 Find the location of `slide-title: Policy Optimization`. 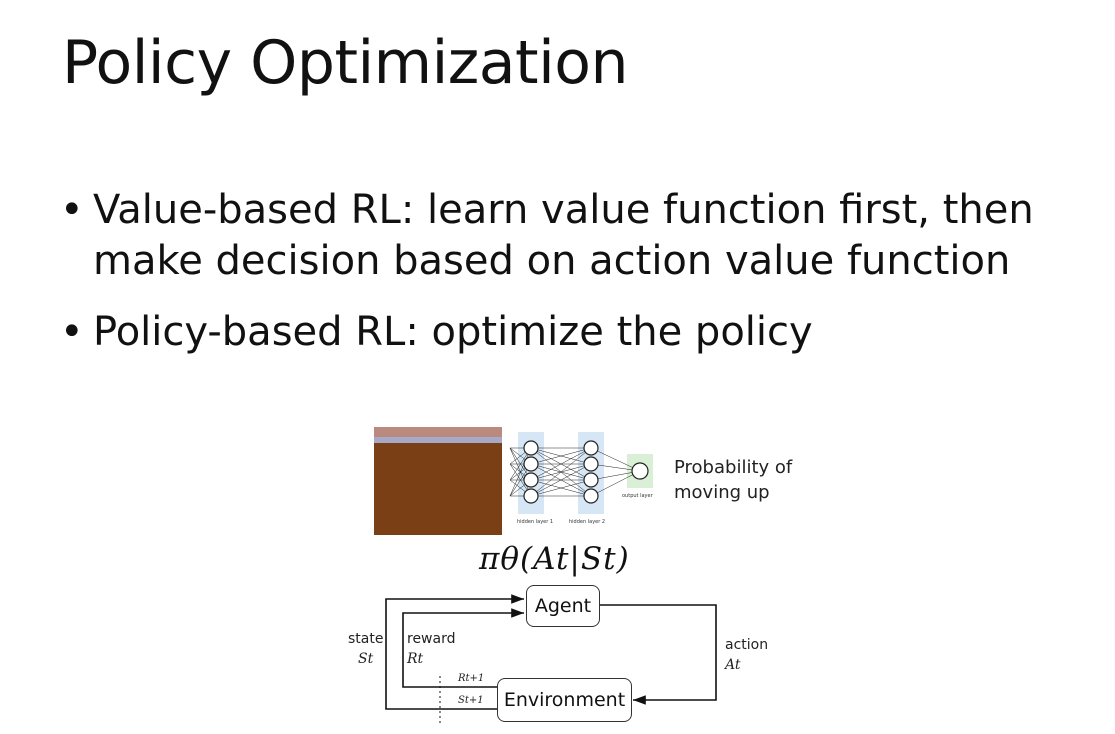

slide-title: Policy Optimization is located at coordinates (345, 63).